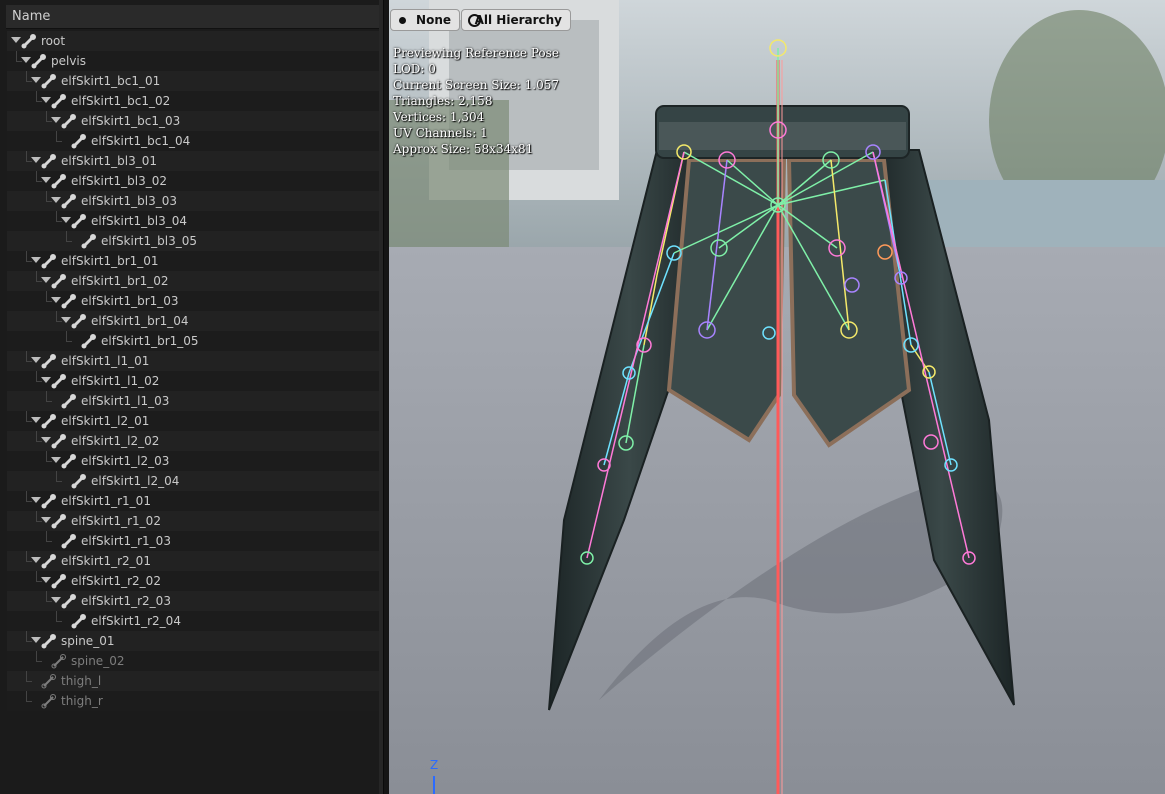 The image size is (1165, 794). I want to click on tree-row: elfSkirt1_bl3_05, so click(193, 241).